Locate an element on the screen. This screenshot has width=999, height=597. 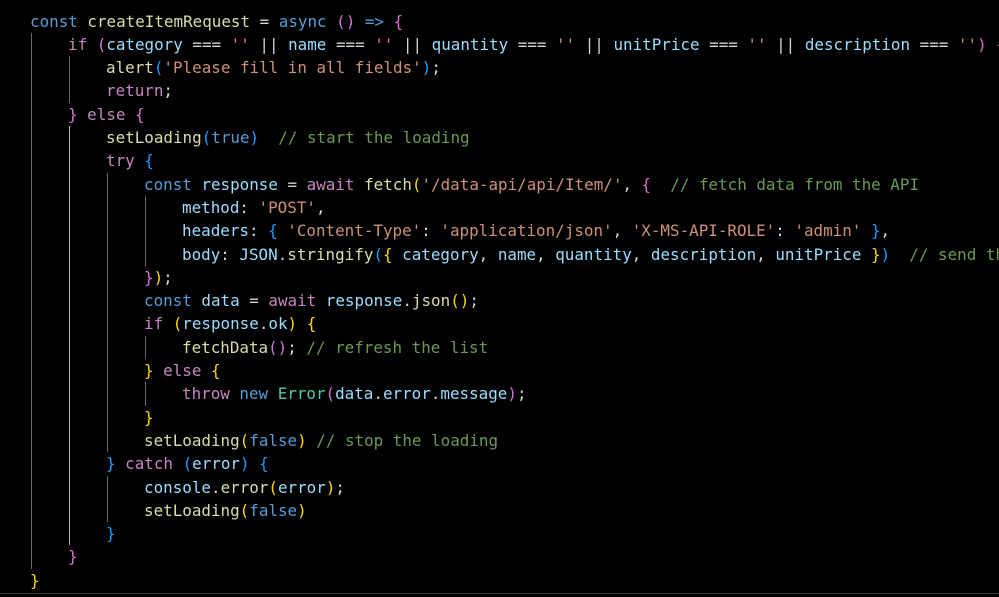
editor-bottom-border is located at coordinates (499, 593).